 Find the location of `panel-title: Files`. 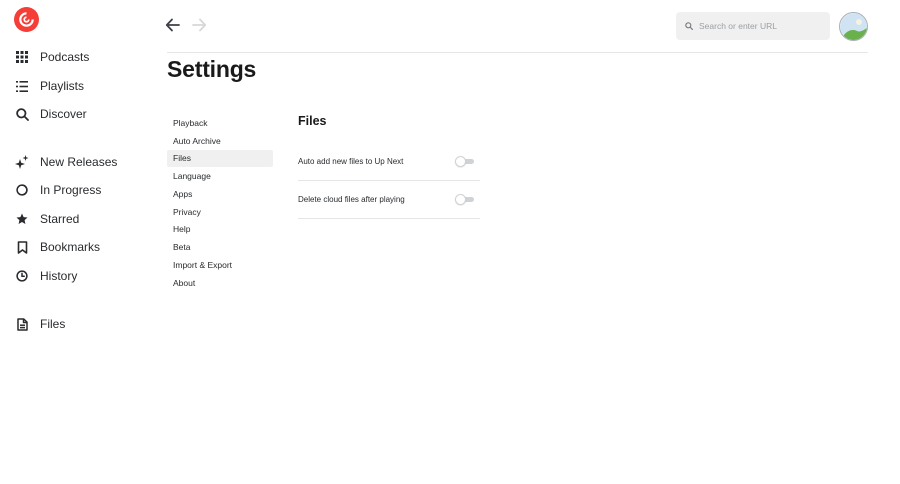

panel-title: Files is located at coordinates (312, 121).